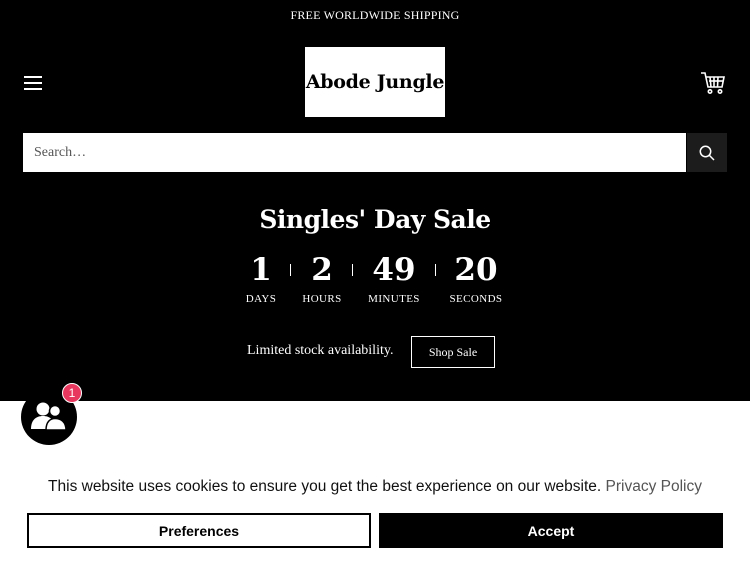  What do you see at coordinates (394, 299) in the screenshot?
I see `countdown-minutes-label: MINUTES` at bounding box center [394, 299].